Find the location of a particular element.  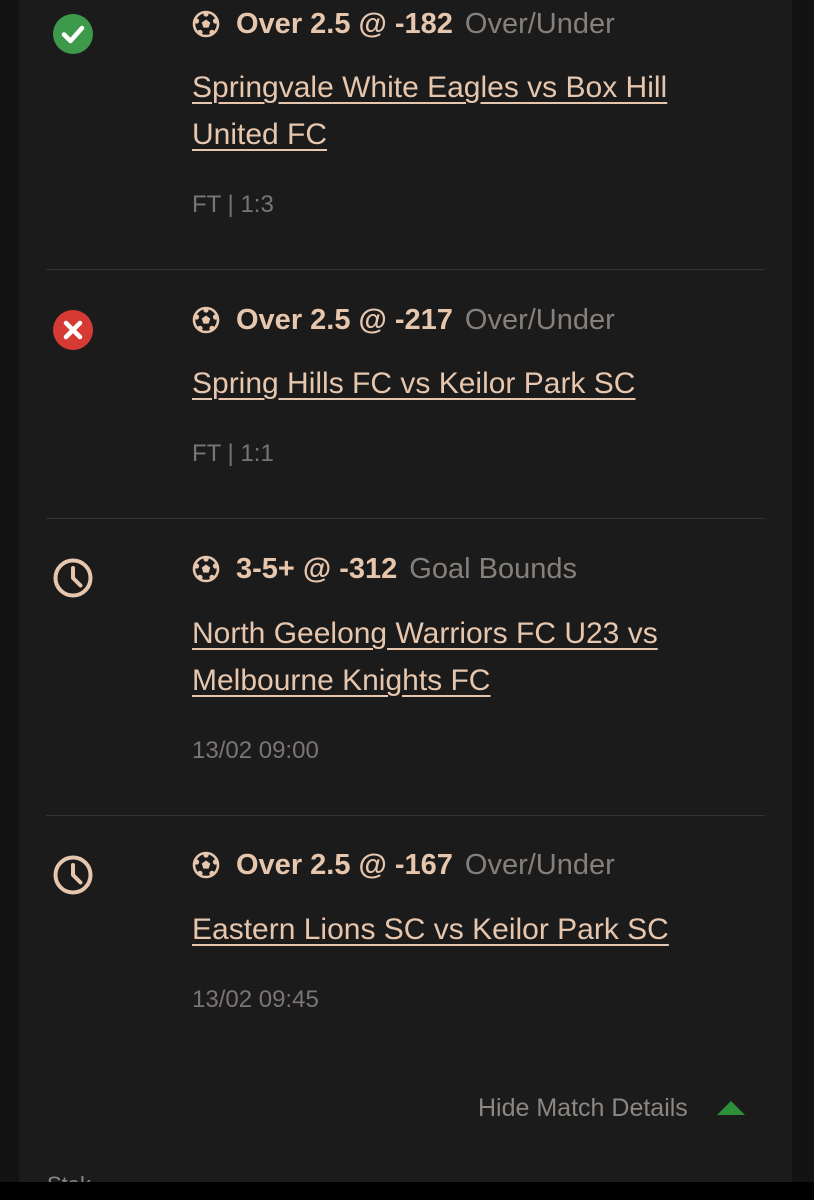

bet-pick: Over 2.5 @ -182 is located at coordinates (344, 23).